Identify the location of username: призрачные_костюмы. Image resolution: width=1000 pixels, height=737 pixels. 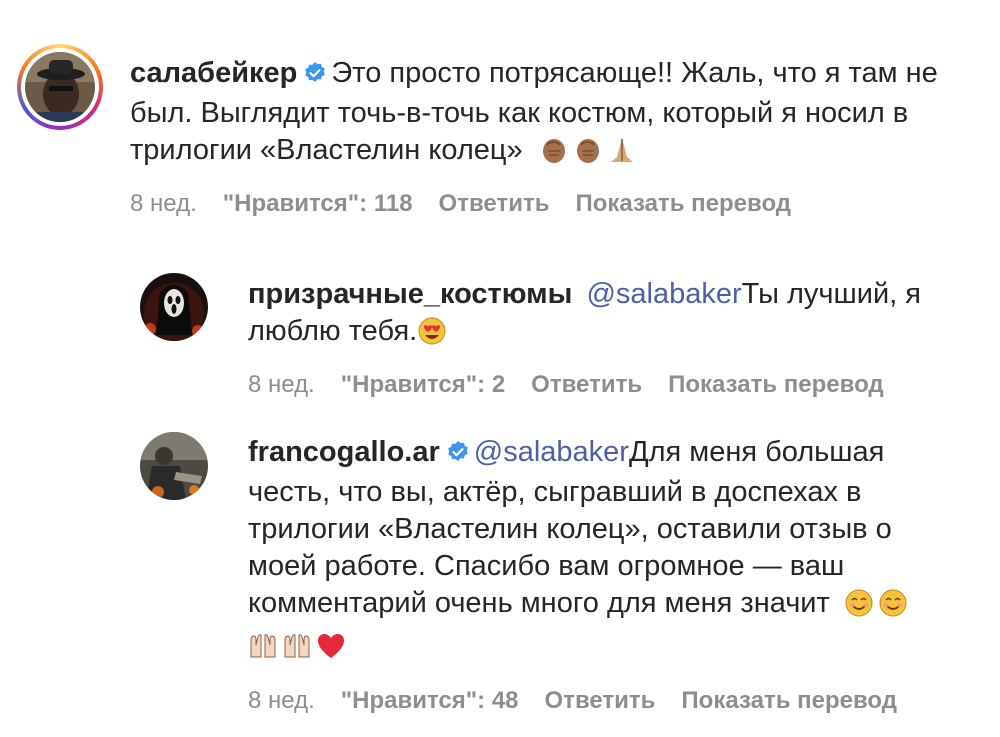
(410, 294).